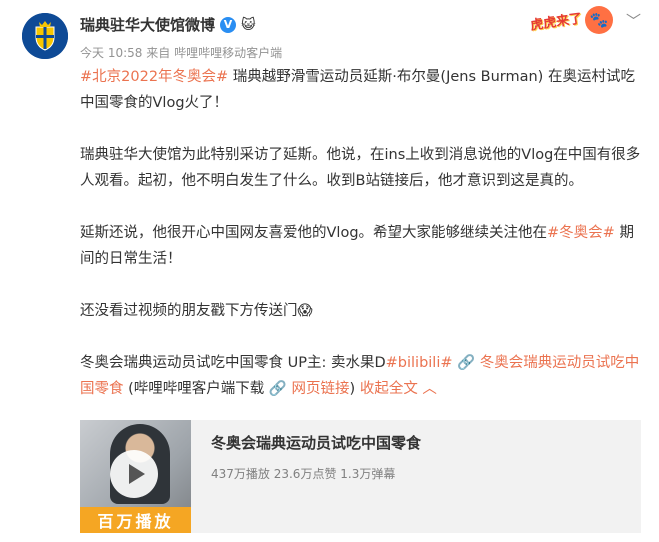 This screenshot has width=659, height=542. I want to click on corner-brand-text: 虎虎来了, so click(556, 22).